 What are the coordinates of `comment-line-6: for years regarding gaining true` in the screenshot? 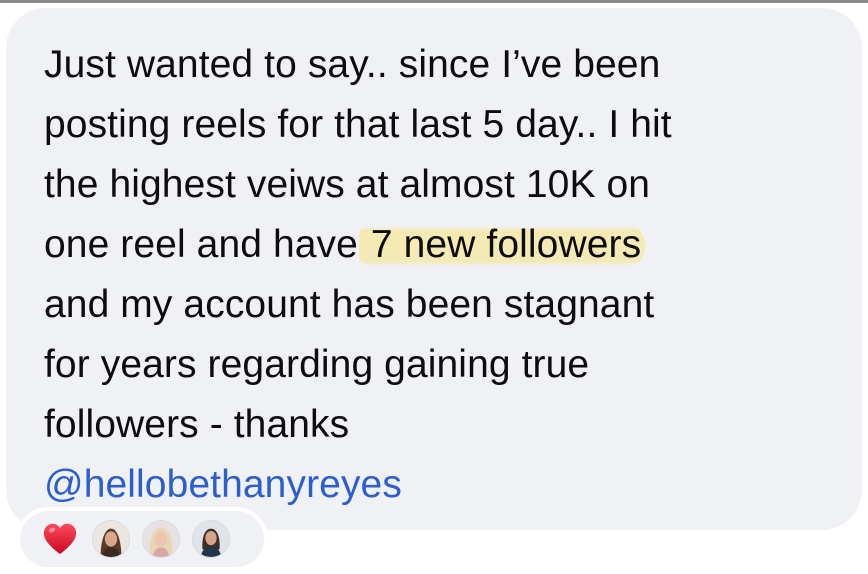 It's located at (317, 364).